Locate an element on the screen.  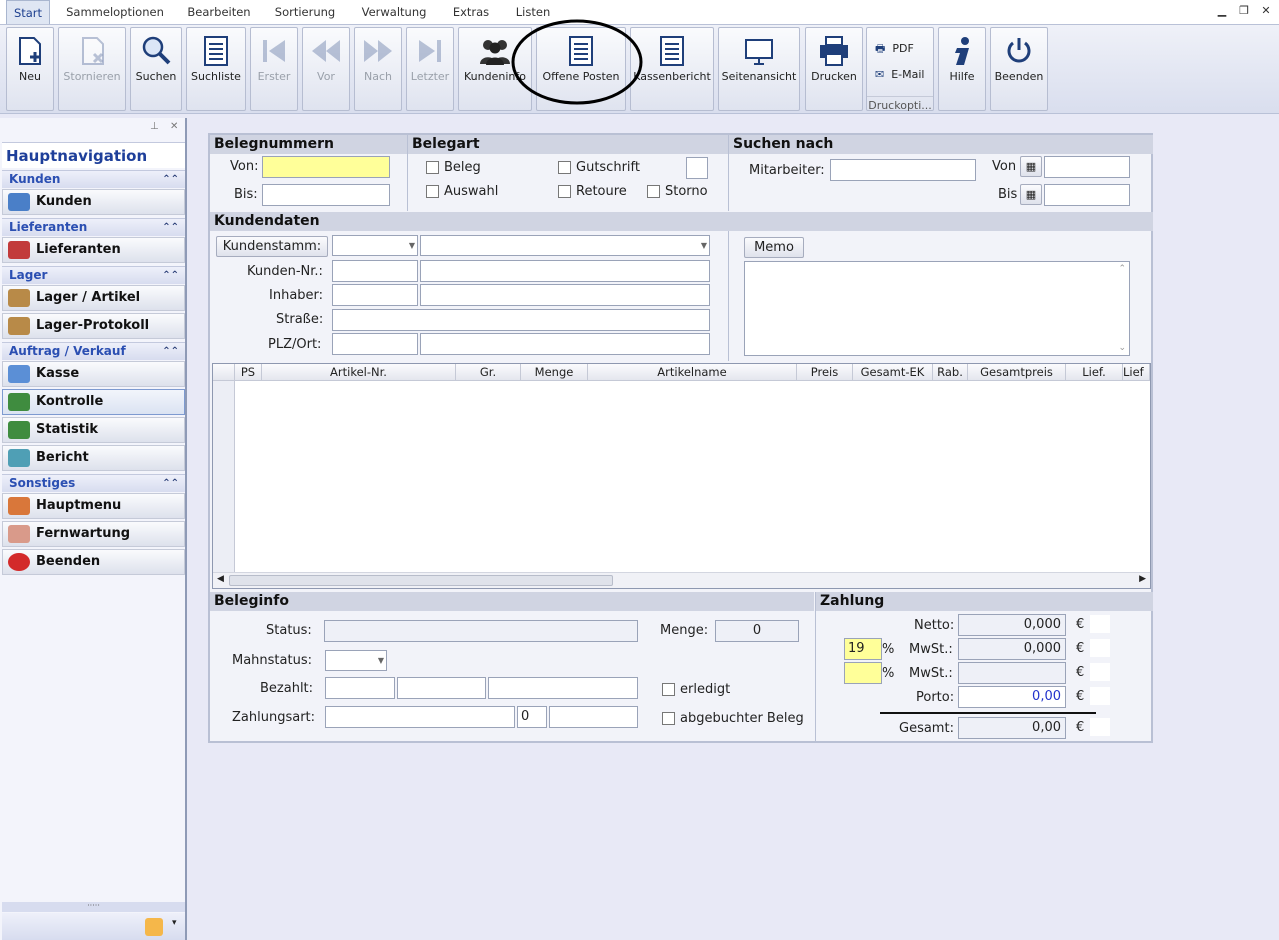
chevron-down-icon: ▾ is located at coordinates (174, 923).